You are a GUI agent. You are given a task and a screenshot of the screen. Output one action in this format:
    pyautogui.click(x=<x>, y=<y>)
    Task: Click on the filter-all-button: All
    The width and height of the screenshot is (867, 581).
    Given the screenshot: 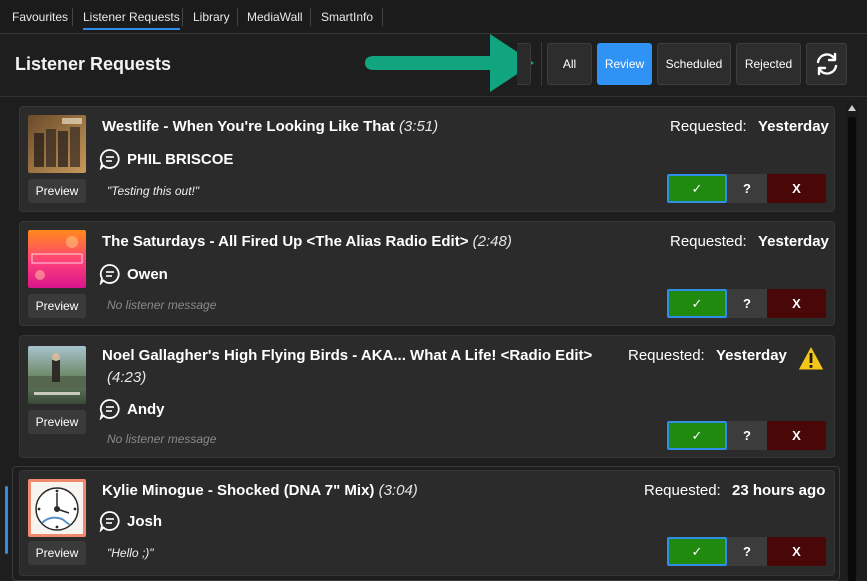 What is the action you would take?
    pyautogui.click(x=569, y=64)
    